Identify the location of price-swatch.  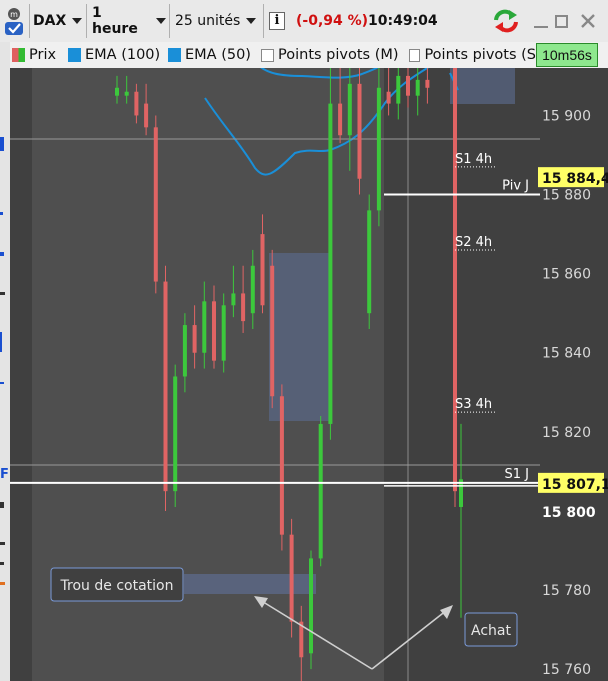
(18, 55).